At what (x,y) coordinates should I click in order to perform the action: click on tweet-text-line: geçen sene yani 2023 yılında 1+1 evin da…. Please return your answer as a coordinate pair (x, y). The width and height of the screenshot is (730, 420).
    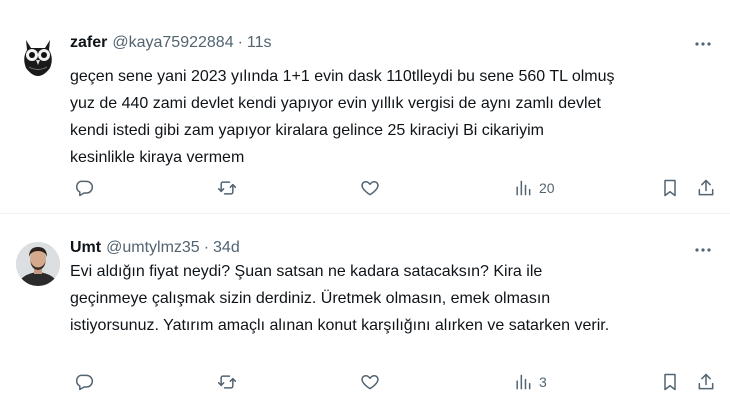
    Looking at the image, I should click on (342, 76).